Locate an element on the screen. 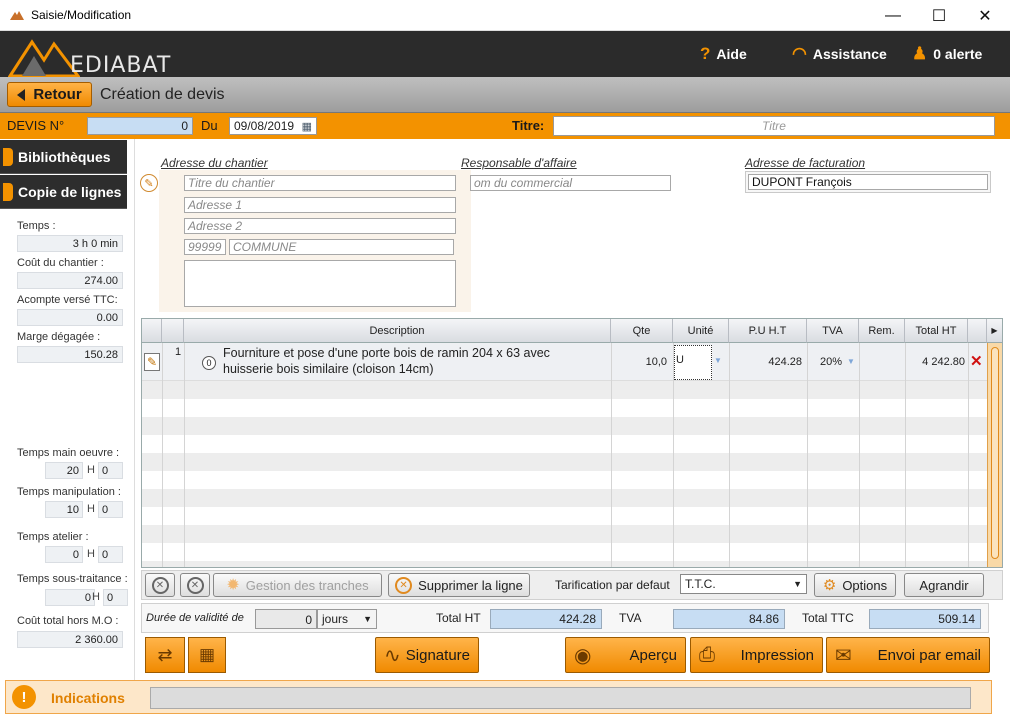 The height and width of the screenshot is (722, 1010). printer-icon: ⎙ is located at coordinates (707, 654).